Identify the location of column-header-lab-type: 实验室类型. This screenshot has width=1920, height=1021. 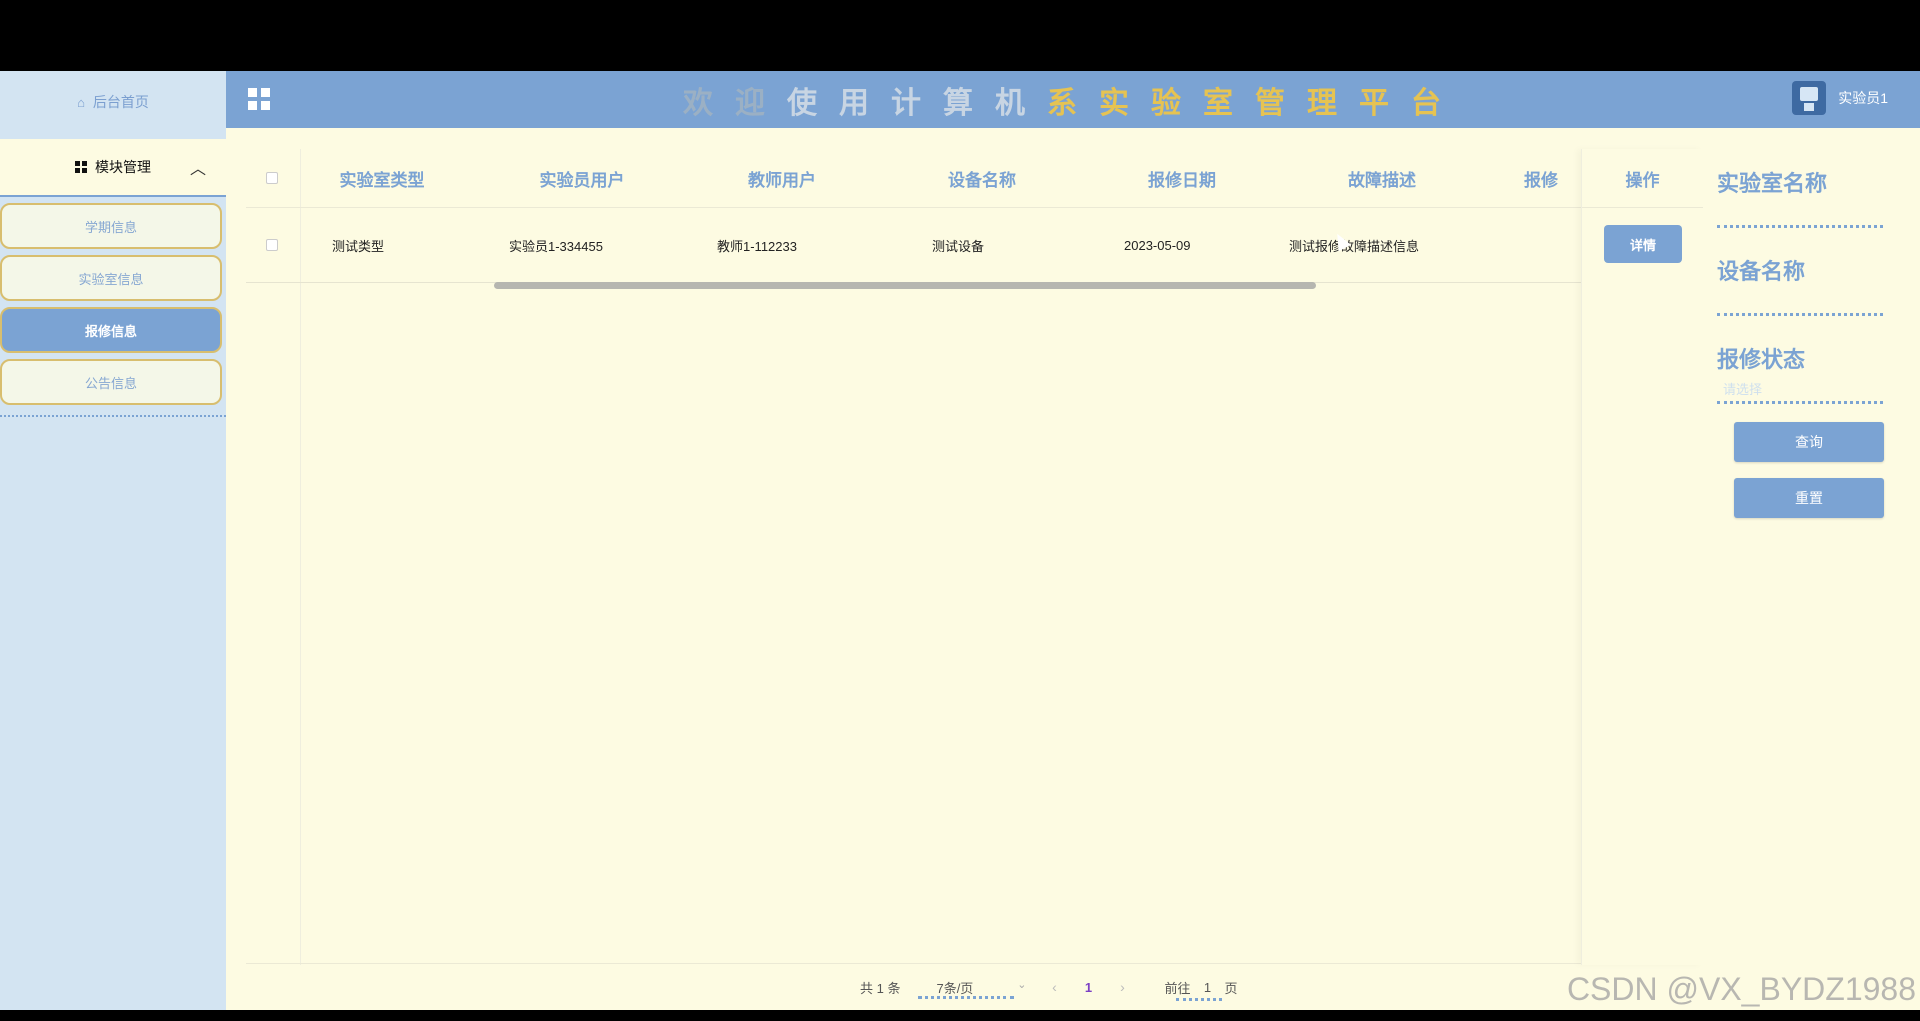
(382, 178).